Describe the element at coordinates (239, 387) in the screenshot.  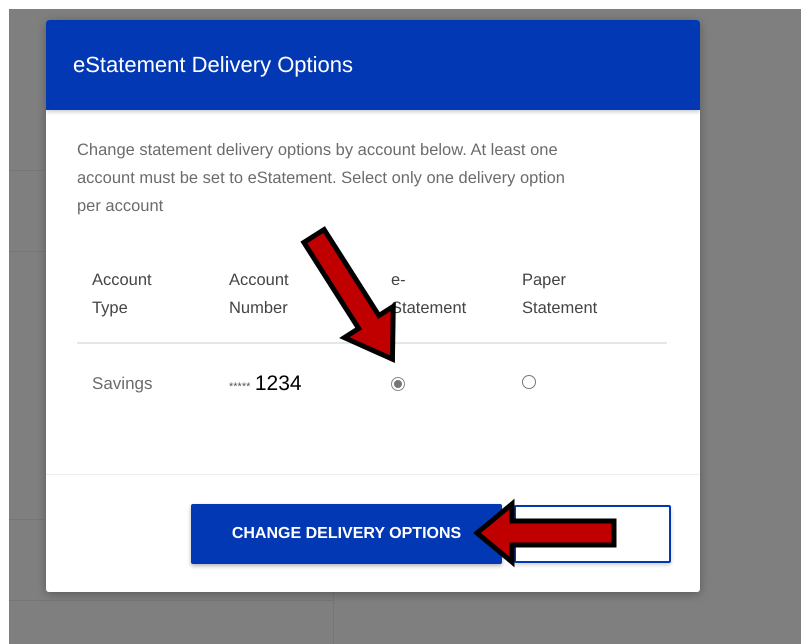
I see `account-mask: *****` at that location.